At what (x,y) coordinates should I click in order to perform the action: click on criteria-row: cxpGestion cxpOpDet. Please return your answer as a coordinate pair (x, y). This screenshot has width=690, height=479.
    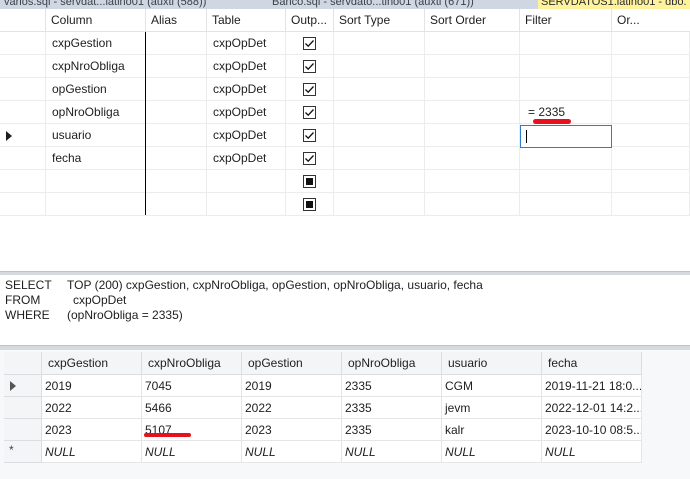
    Looking at the image, I should click on (345, 43).